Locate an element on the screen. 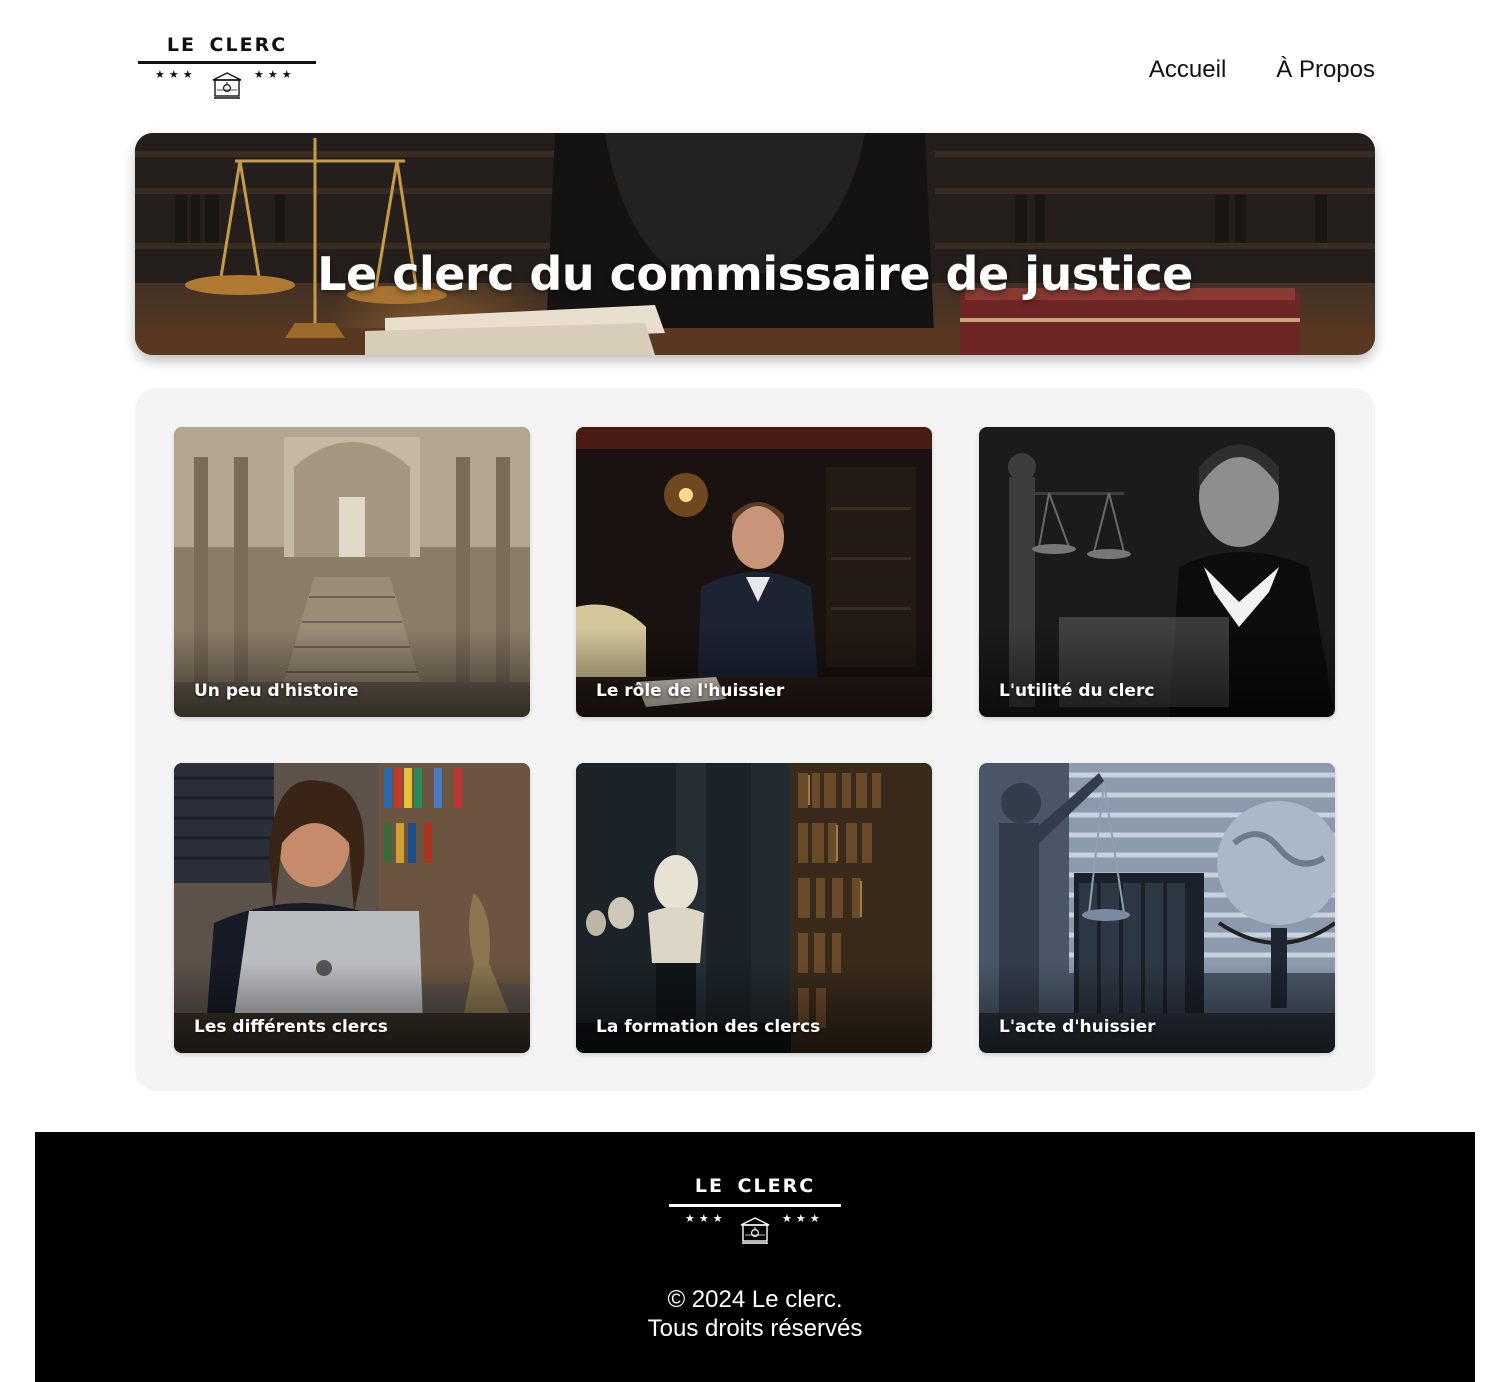 The width and height of the screenshot is (1493, 1382). card-l-acte-d-huissier: L'acte d'huissier is located at coordinates (1157, 908).